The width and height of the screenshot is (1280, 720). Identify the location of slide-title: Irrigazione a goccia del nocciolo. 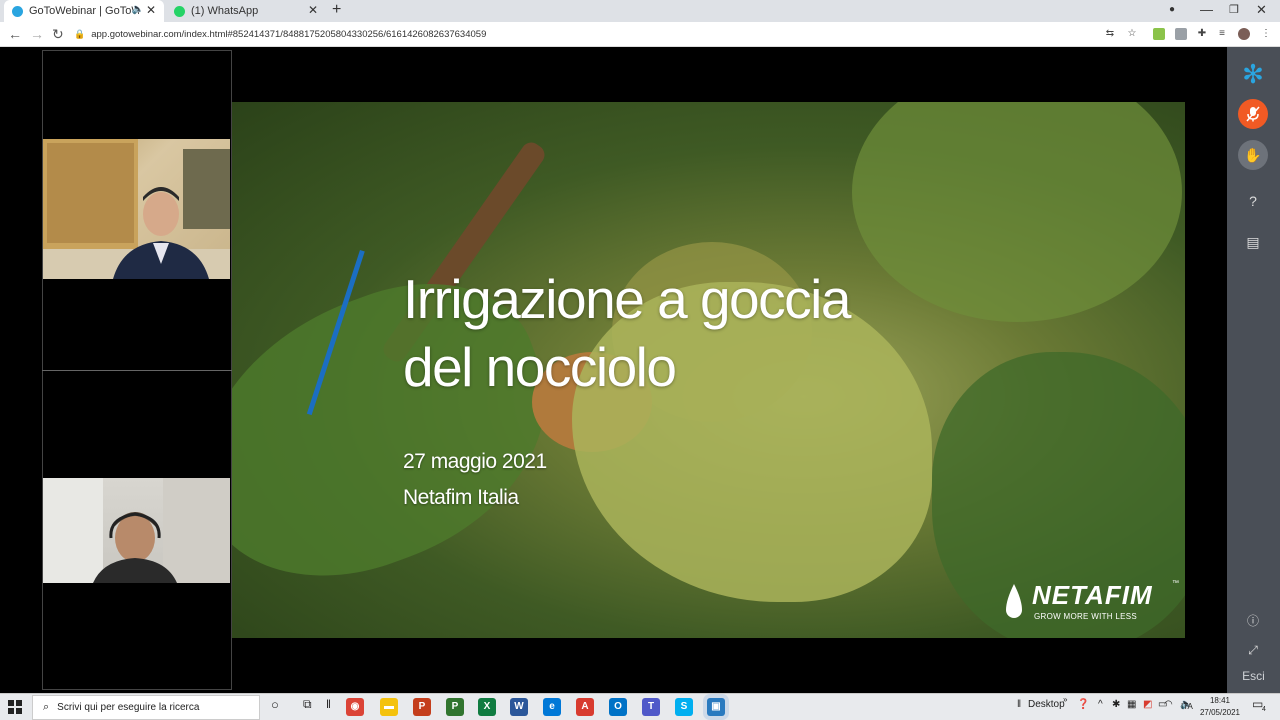
(703, 333).